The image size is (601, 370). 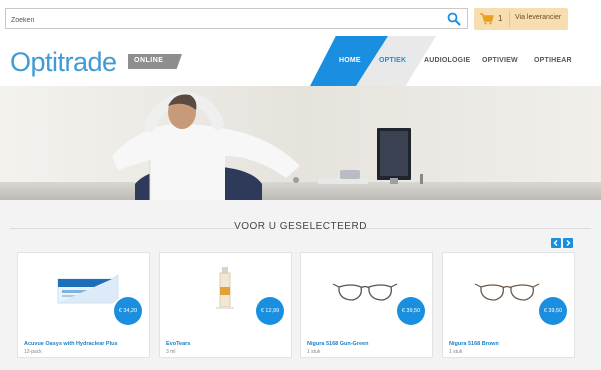 I want to click on nav-optiek: OPTIEK, so click(x=392, y=60).